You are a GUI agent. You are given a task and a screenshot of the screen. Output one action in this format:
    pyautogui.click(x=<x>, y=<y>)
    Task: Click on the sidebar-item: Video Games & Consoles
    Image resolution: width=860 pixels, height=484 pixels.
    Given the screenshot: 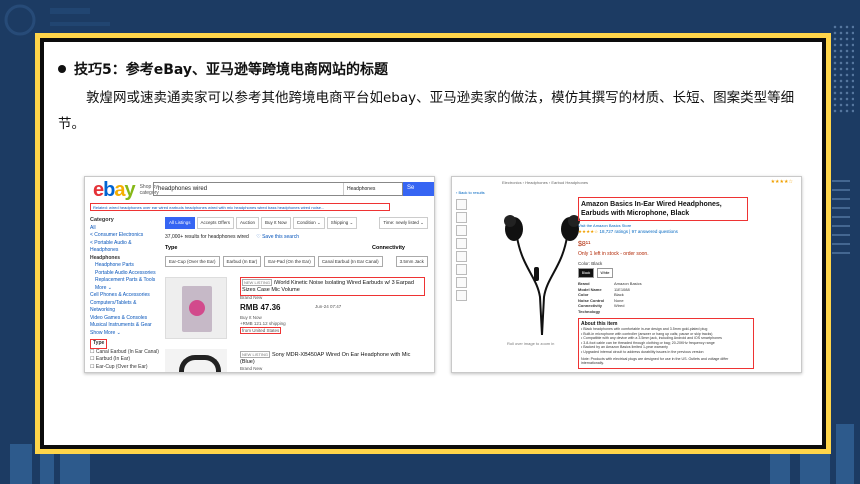 What is the action you would take?
    pyautogui.click(x=125, y=319)
    